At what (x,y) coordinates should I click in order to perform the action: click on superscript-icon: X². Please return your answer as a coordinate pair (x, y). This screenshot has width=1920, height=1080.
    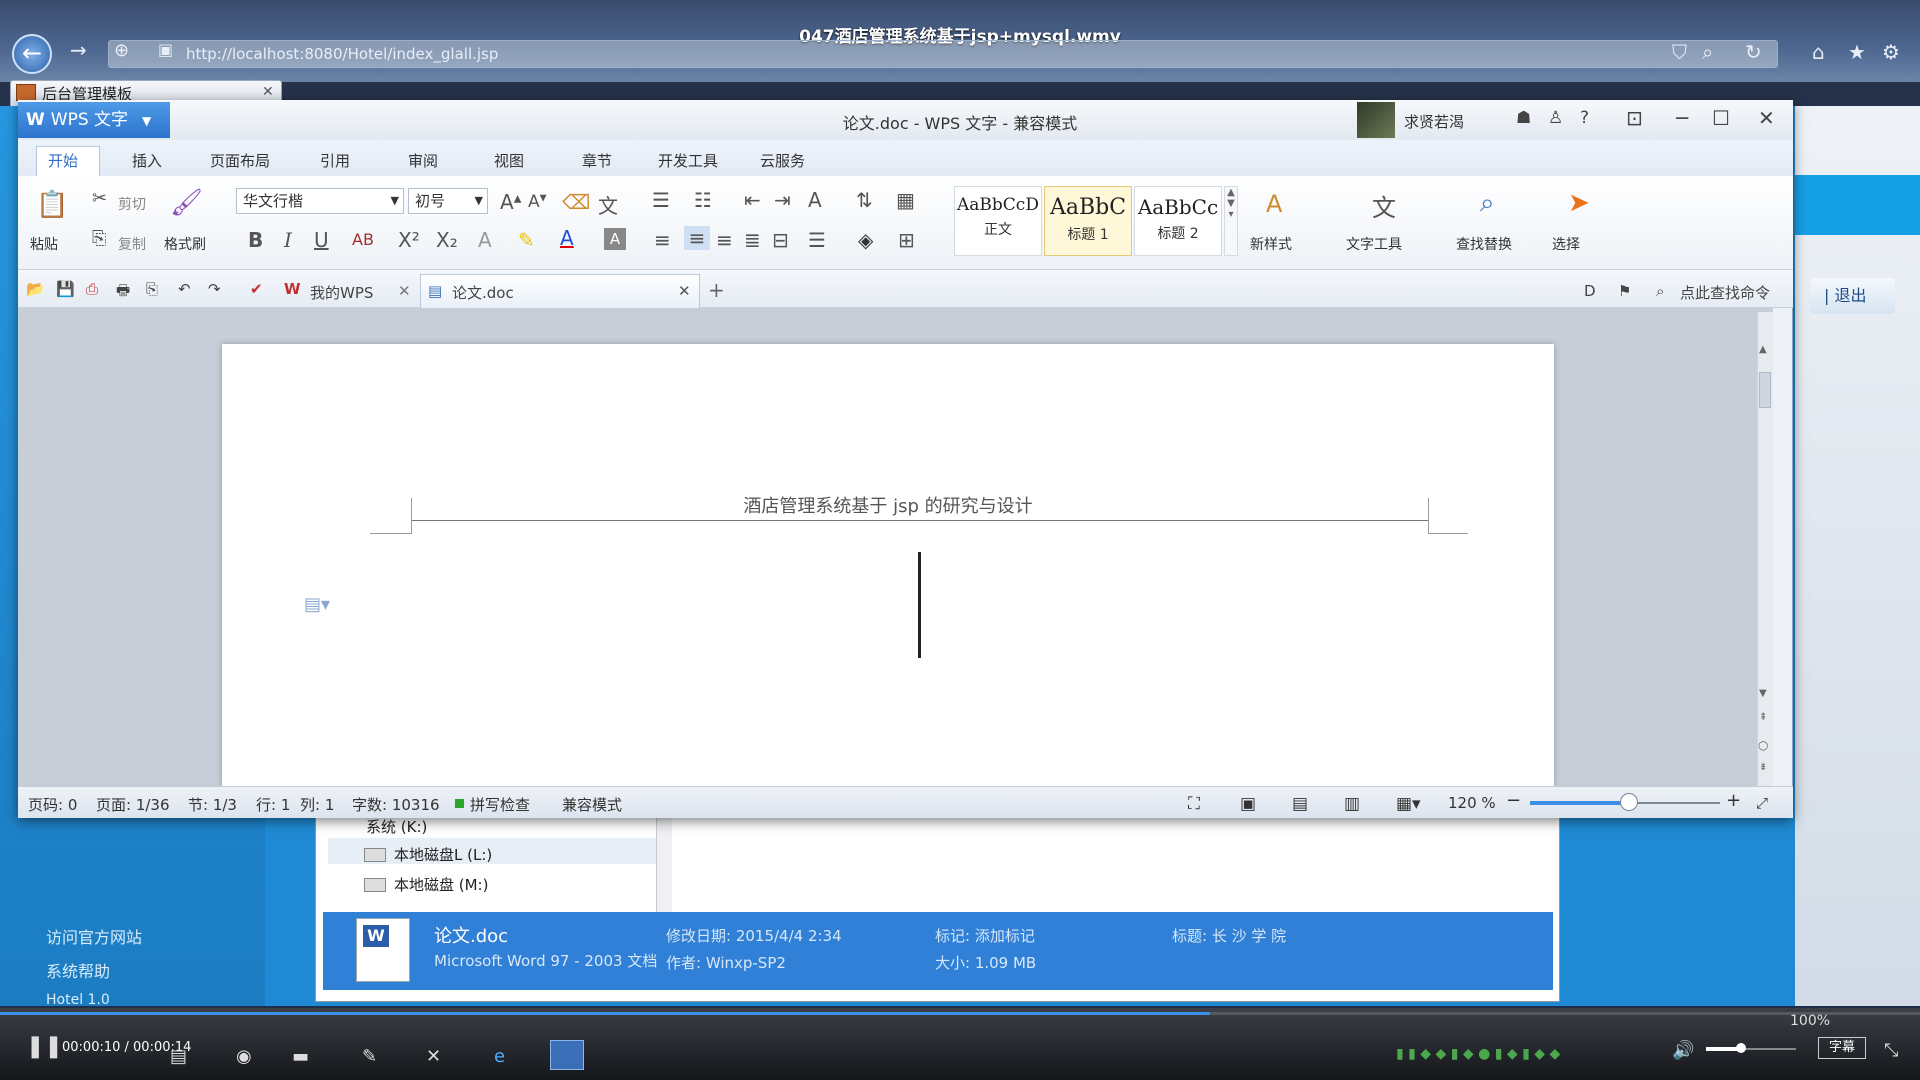
    Looking at the image, I should click on (409, 240).